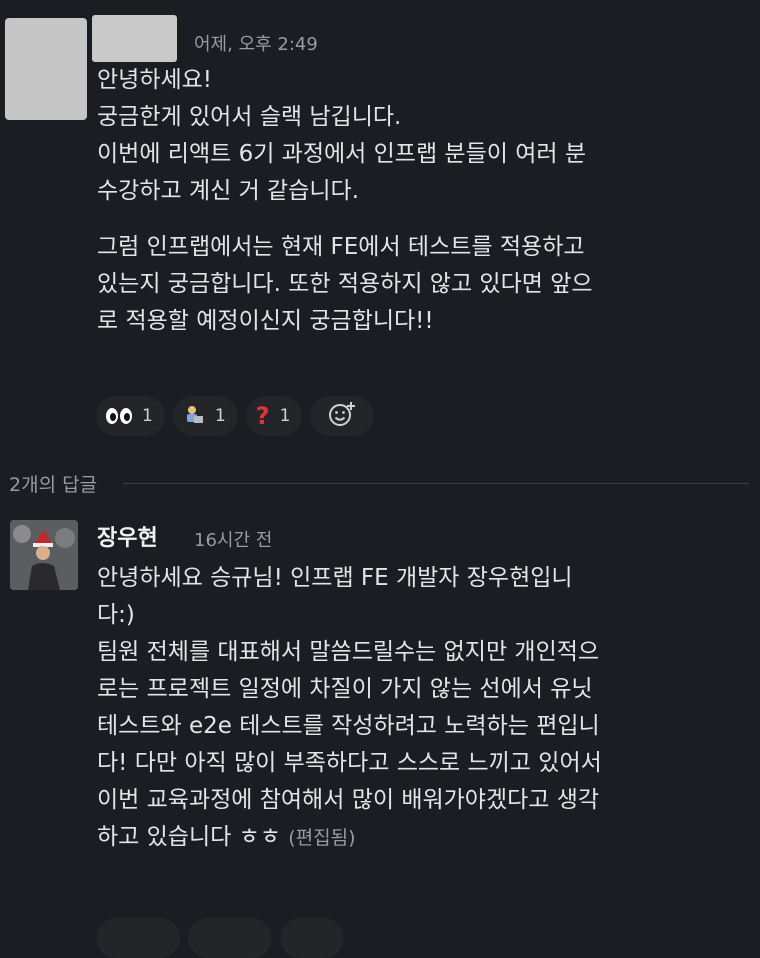 The height and width of the screenshot is (958, 760). I want to click on reply-line: 다! 다만 아직 많이 부족하다고 스스로 느끼고 있어서, so click(349, 763).